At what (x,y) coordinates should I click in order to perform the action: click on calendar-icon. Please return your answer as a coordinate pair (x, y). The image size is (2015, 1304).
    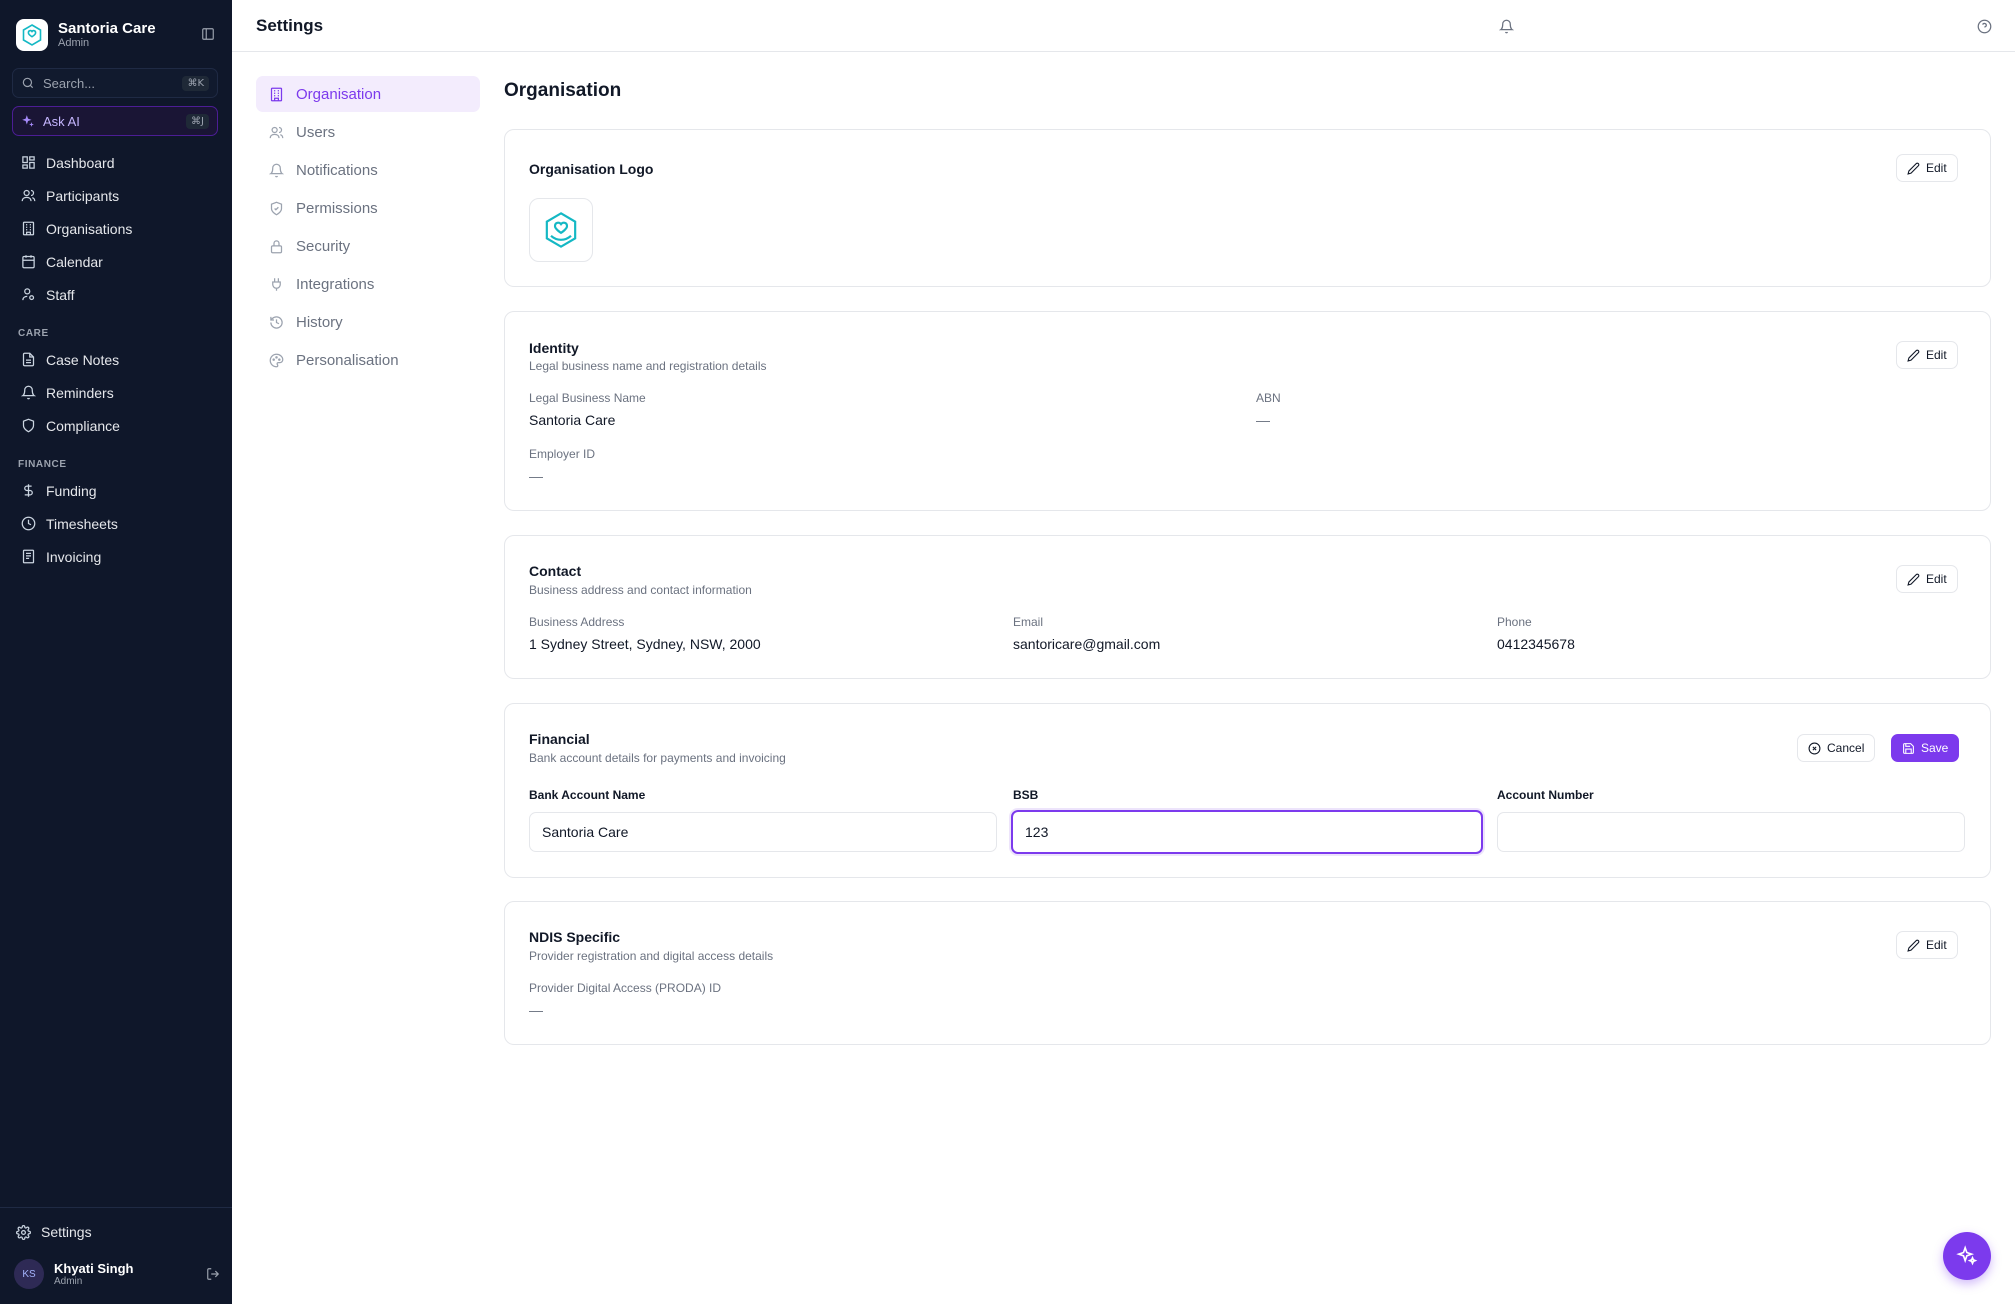
    Looking at the image, I should click on (28, 262).